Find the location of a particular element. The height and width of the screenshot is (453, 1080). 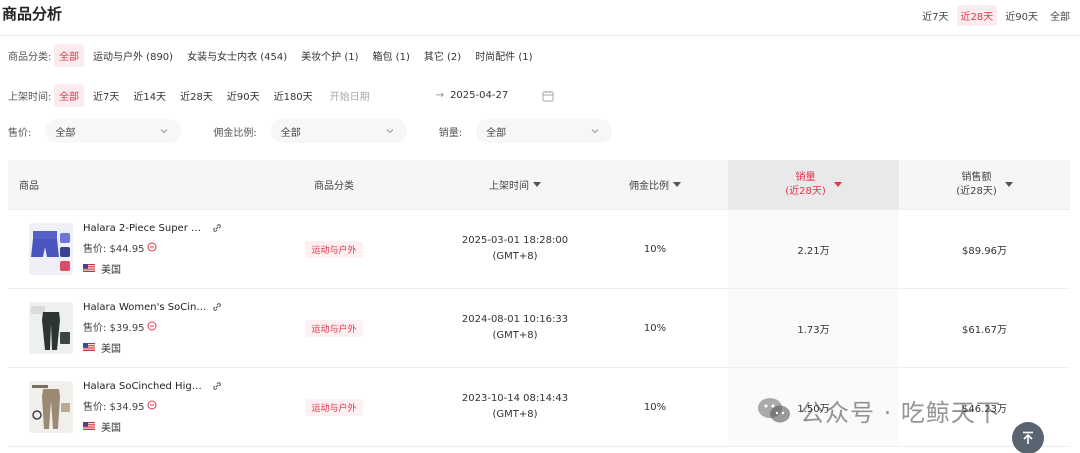

listing-chip-14d: 近14天 is located at coordinates (149, 95).